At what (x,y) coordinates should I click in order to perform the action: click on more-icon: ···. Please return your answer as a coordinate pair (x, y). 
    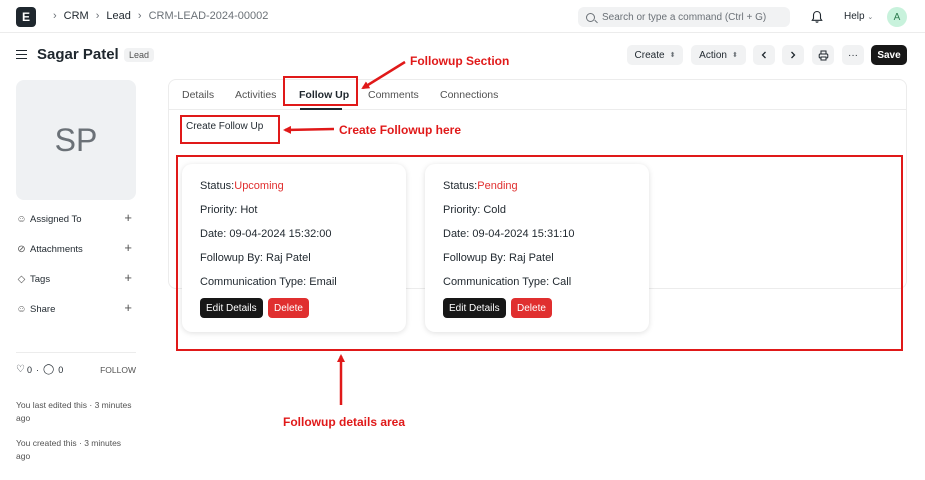
    Looking at the image, I should click on (853, 55).